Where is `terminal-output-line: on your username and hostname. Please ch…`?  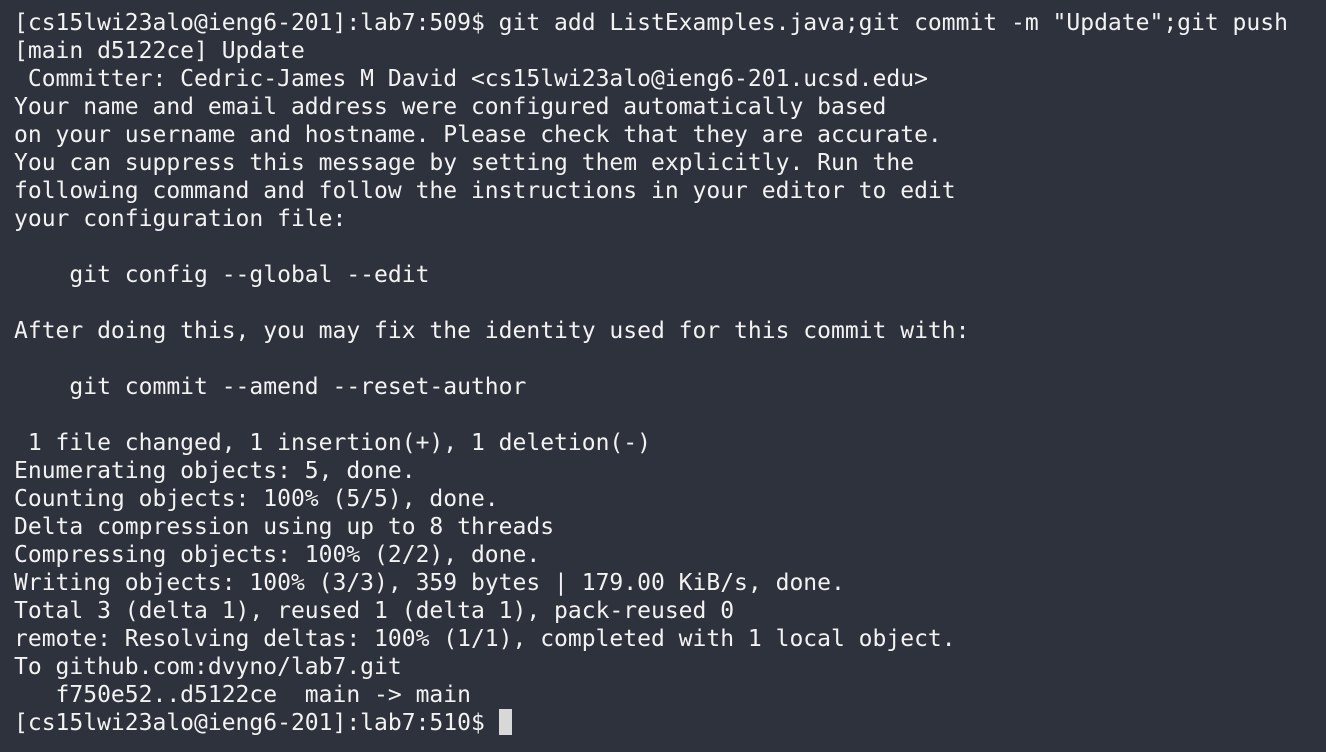
terminal-output-line: on your username and hostname. Please ch… is located at coordinates (478, 135).